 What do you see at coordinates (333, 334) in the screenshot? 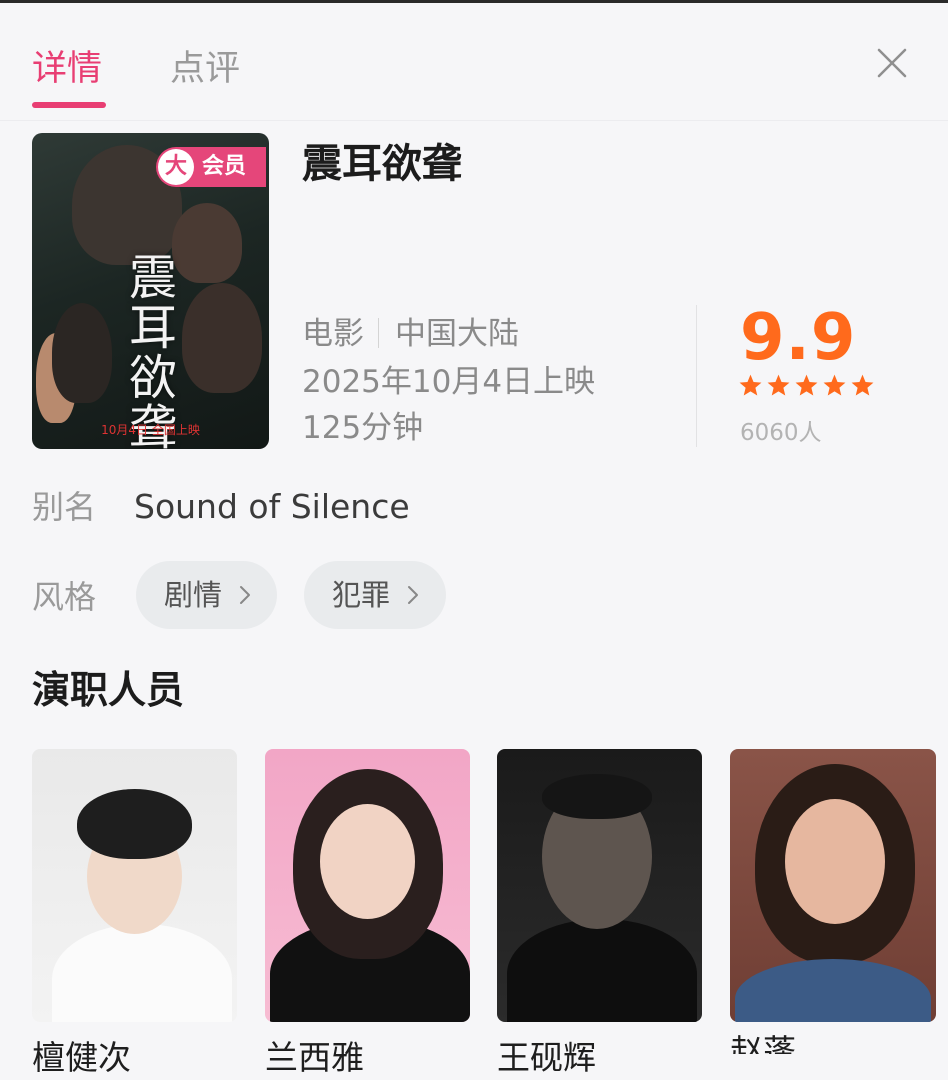
I see `movie-type: 电影` at bounding box center [333, 334].